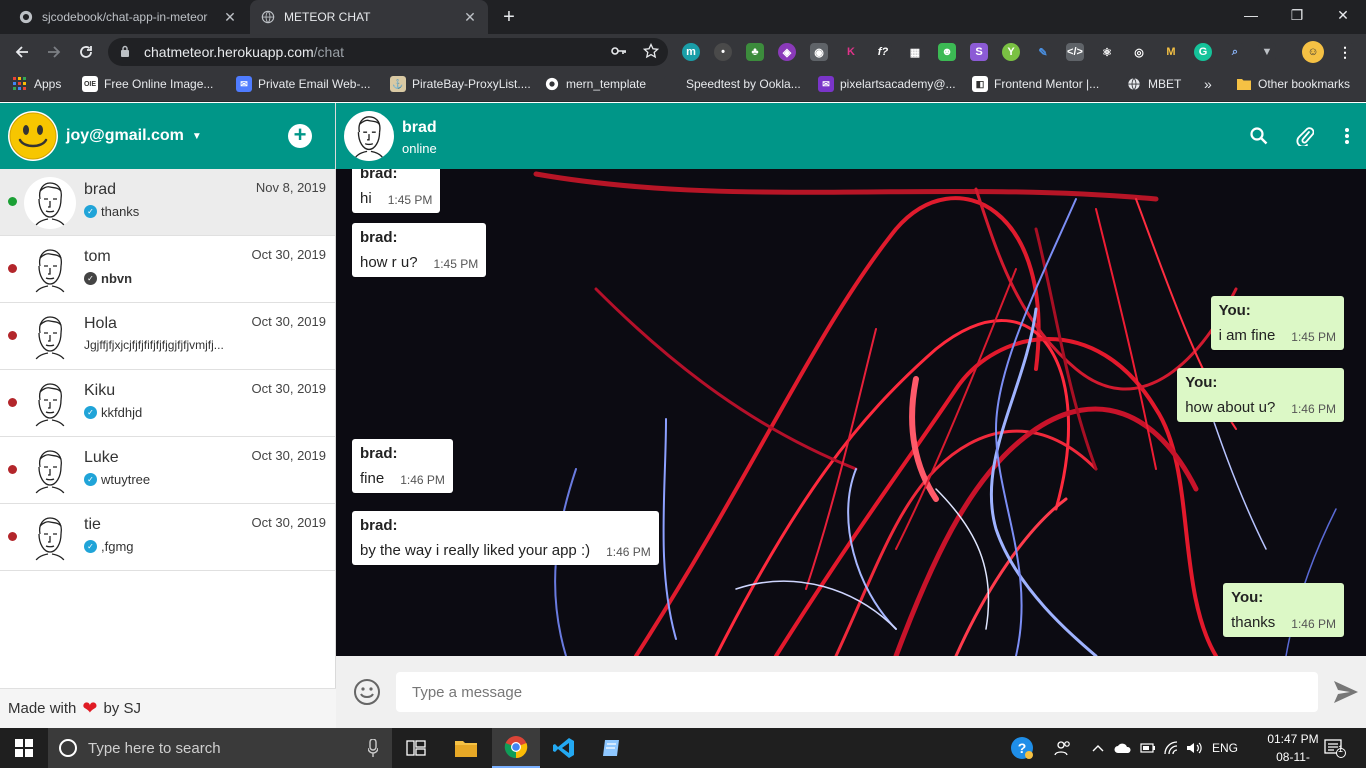 This screenshot has height=768, width=1366. Describe the element at coordinates (1173, 748) in the screenshot. I see `wifi-icon` at that location.